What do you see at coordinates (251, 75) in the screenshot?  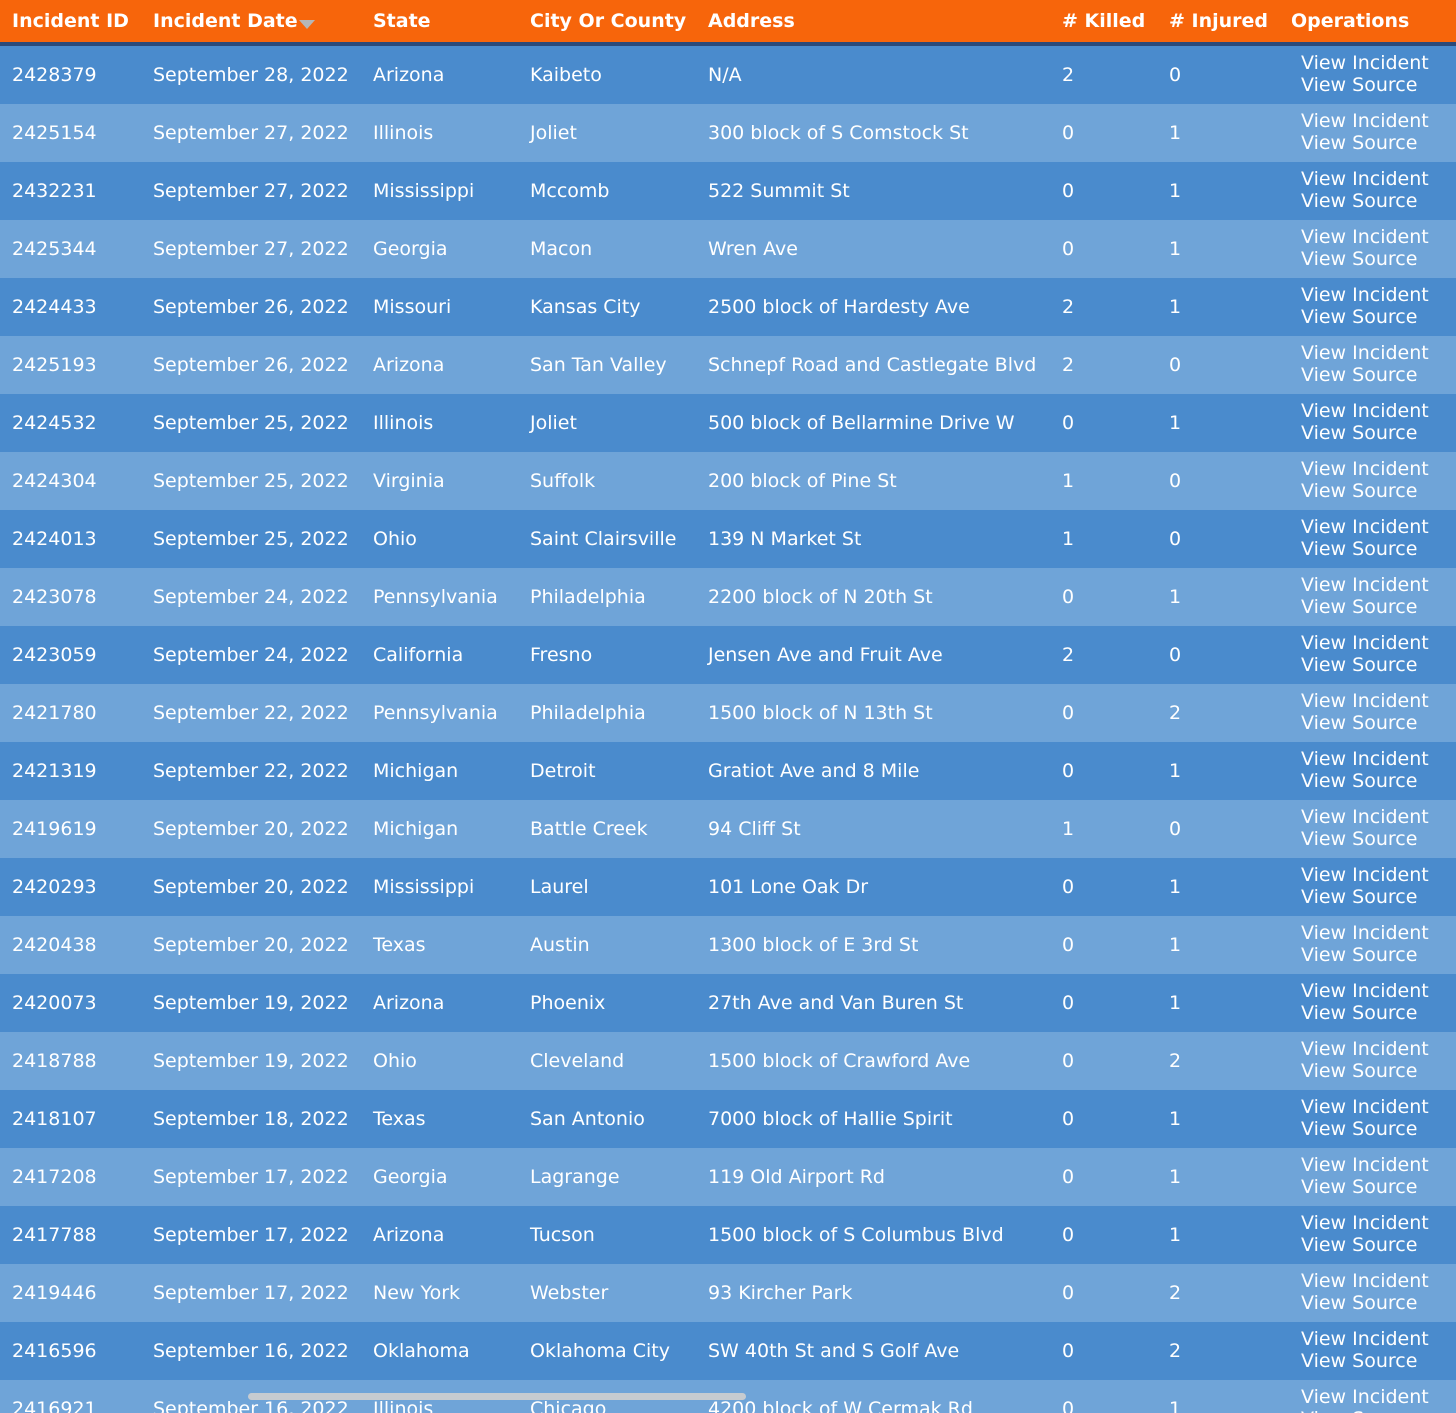 I see `cell-incident-date: September 28, 2022` at bounding box center [251, 75].